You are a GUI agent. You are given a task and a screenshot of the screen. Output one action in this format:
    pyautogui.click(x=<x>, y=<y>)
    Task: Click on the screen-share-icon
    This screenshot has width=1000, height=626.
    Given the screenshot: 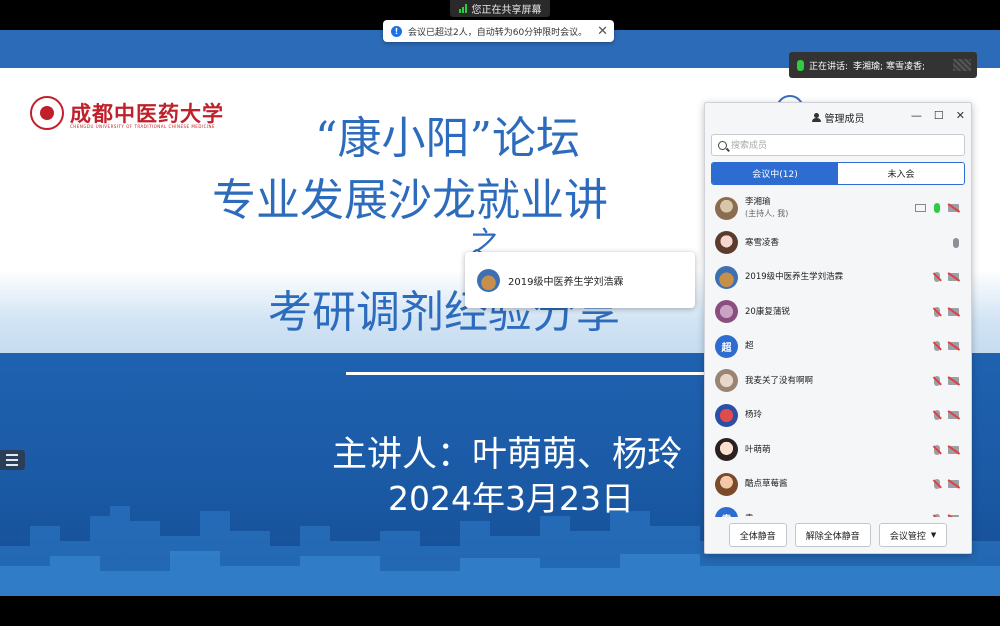 What is the action you would take?
    pyautogui.click(x=920, y=208)
    